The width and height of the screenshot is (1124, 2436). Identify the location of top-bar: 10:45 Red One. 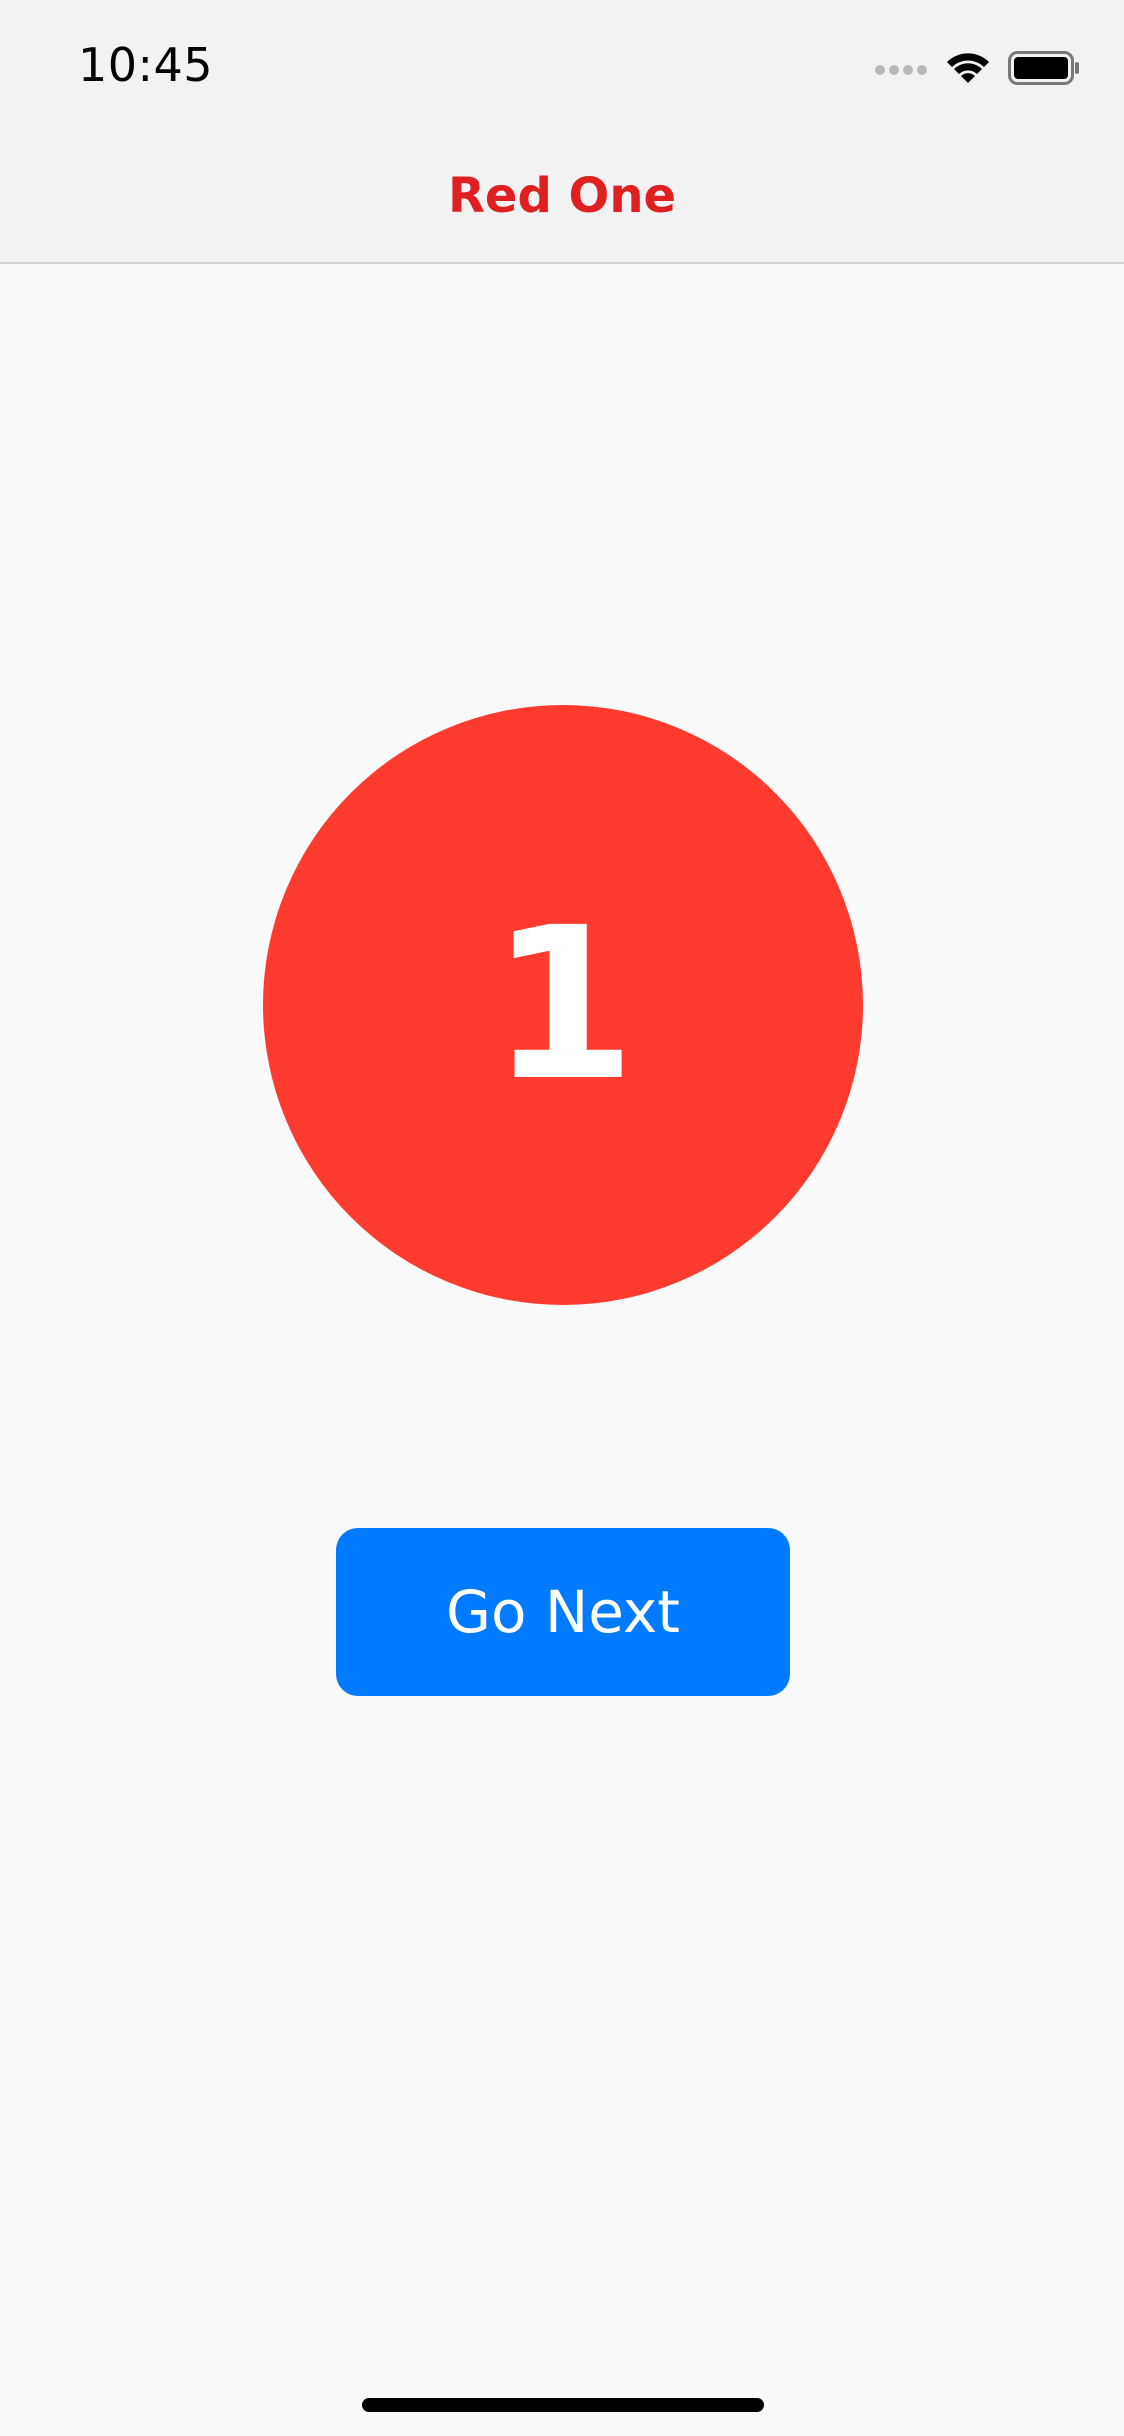
(562, 132).